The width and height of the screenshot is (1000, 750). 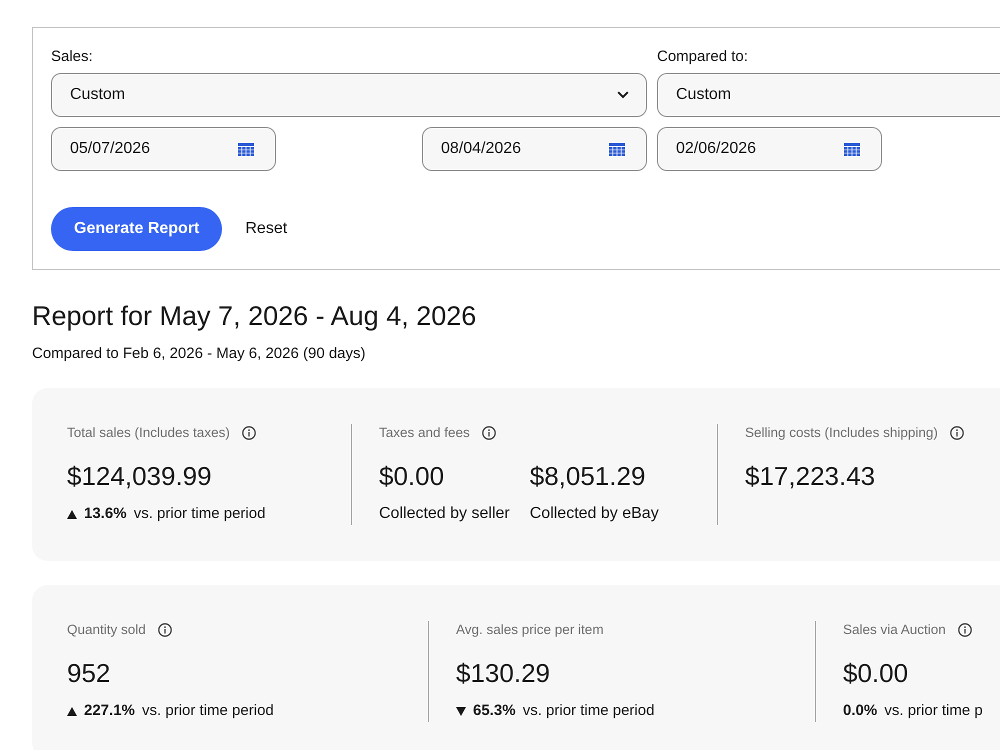 What do you see at coordinates (255, 316) in the screenshot?
I see `report-title: Report for May 7, 2026 - Aug 4, 2026` at bounding box center [255, 316].